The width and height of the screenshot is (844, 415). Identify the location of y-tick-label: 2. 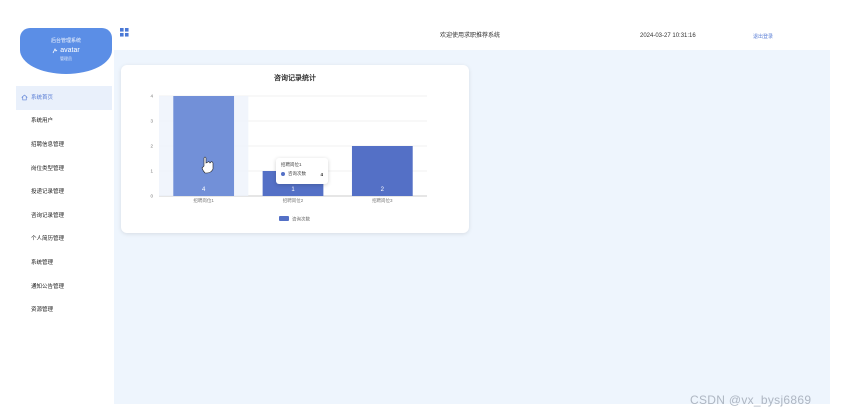
(151, 146).